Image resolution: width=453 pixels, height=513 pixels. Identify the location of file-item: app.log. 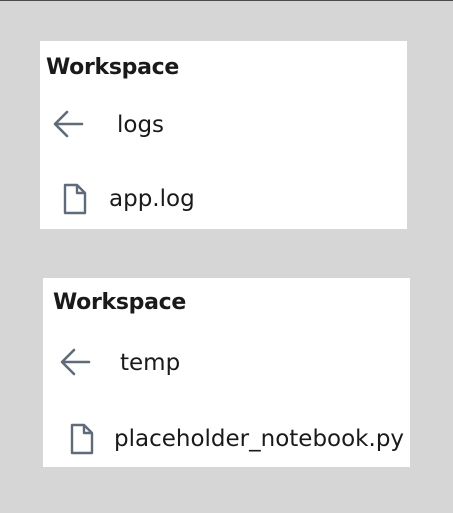
(128, 199).